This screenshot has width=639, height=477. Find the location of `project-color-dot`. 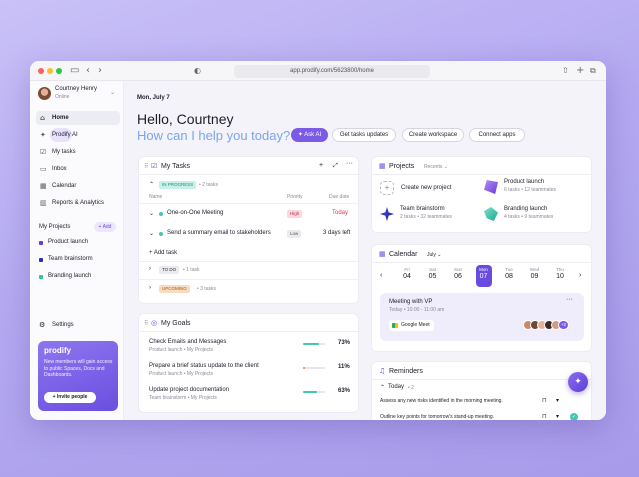

project-color-dot is located at coordinates (41, 243).